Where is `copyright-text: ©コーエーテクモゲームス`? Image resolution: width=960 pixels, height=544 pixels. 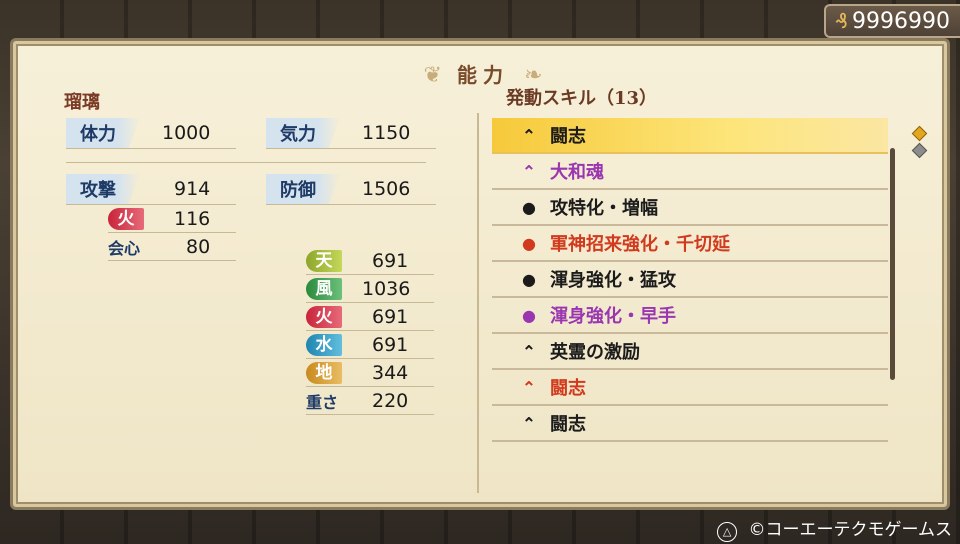
copyright-text: ©コーエーテクモゲームス is located at coordinates (850, 530).